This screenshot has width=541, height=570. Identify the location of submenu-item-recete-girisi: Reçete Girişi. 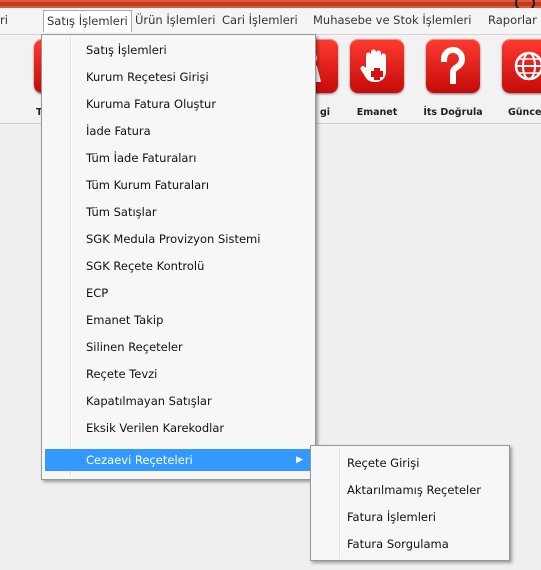
(410, 463).